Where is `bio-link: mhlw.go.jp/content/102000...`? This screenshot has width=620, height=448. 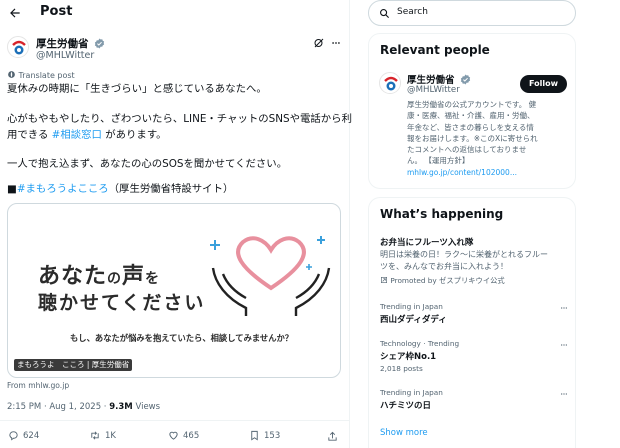 bio-link: mhlw.go.jp/content/102000... is located at coordinates (472, 172).